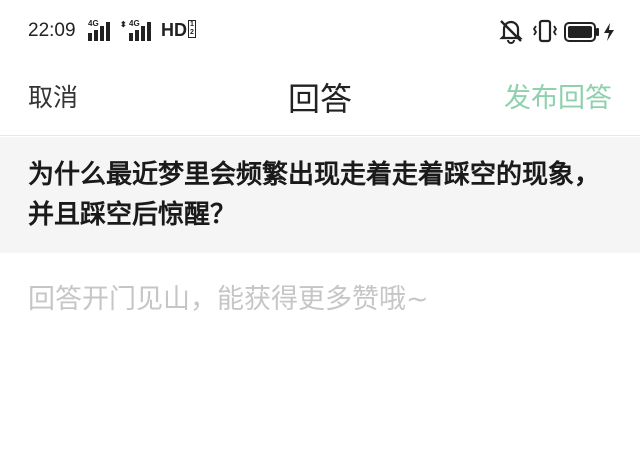  Describe the element at coordinates (52, 30) in the screenshot. I see `status-time: 22:09` at that location.